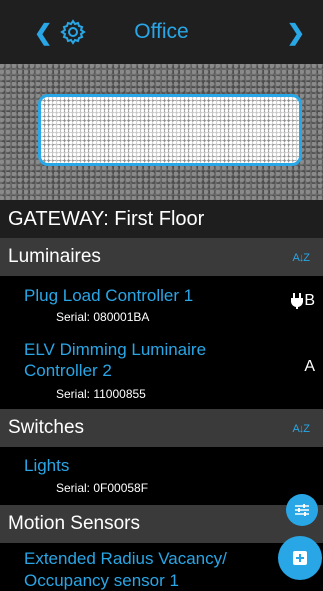  I want to click on sliders-icon, so click(302, 510).